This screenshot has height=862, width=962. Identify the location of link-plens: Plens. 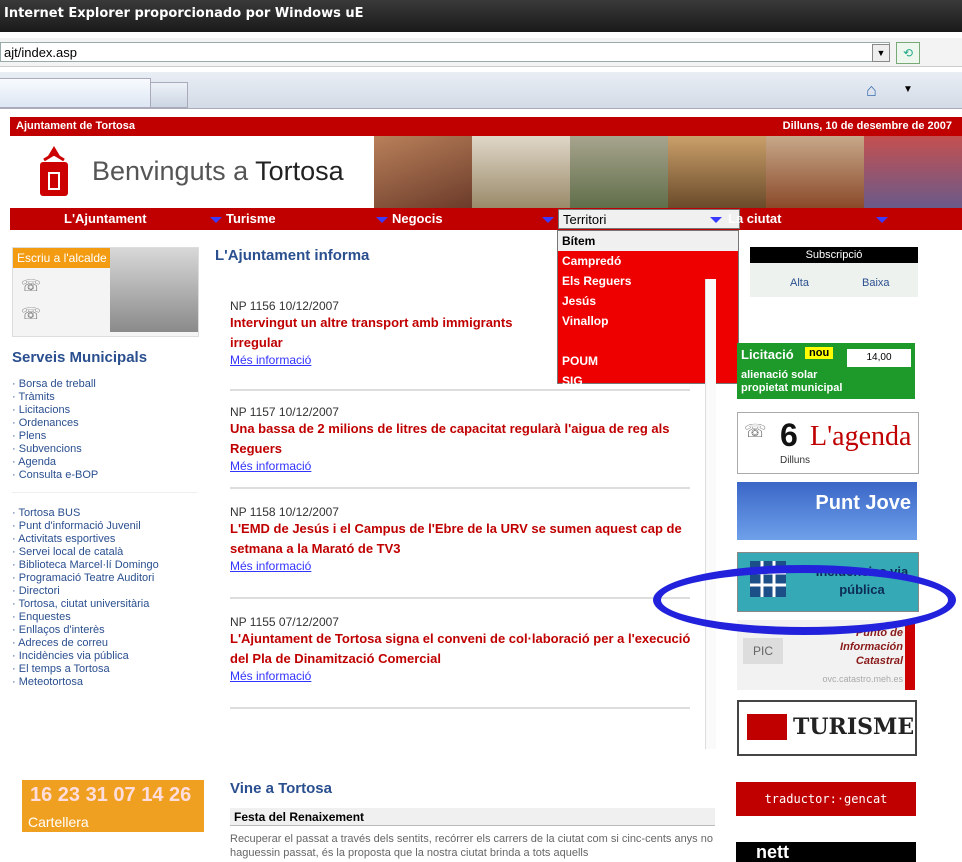
(104, 436).